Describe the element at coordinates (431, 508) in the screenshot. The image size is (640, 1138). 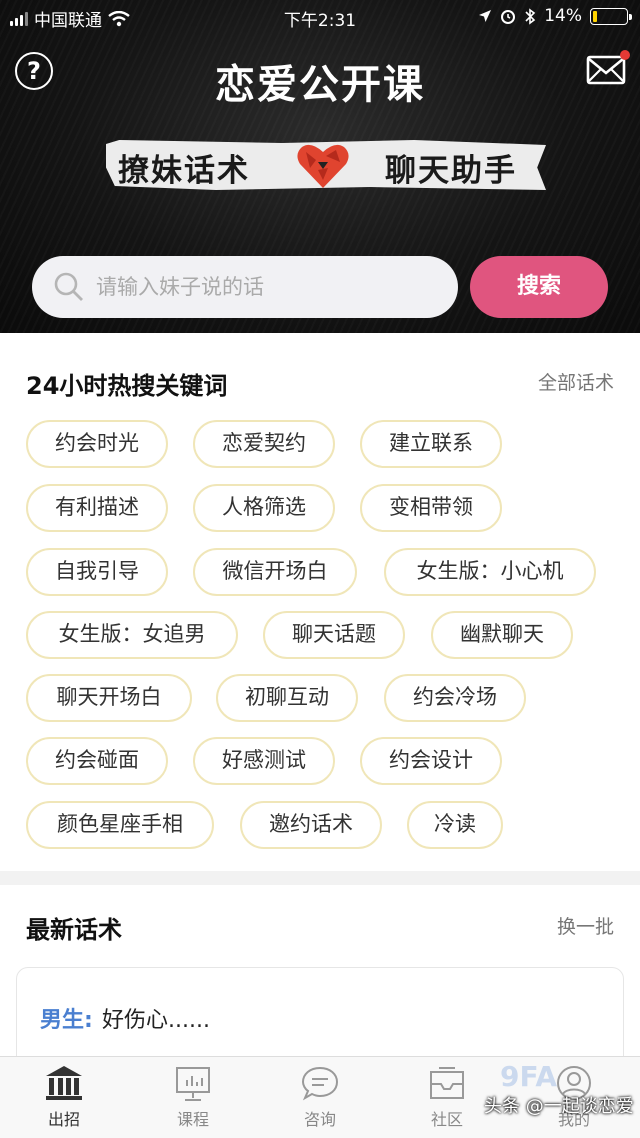
I see `keyword-tag: 变相带领` at that location.